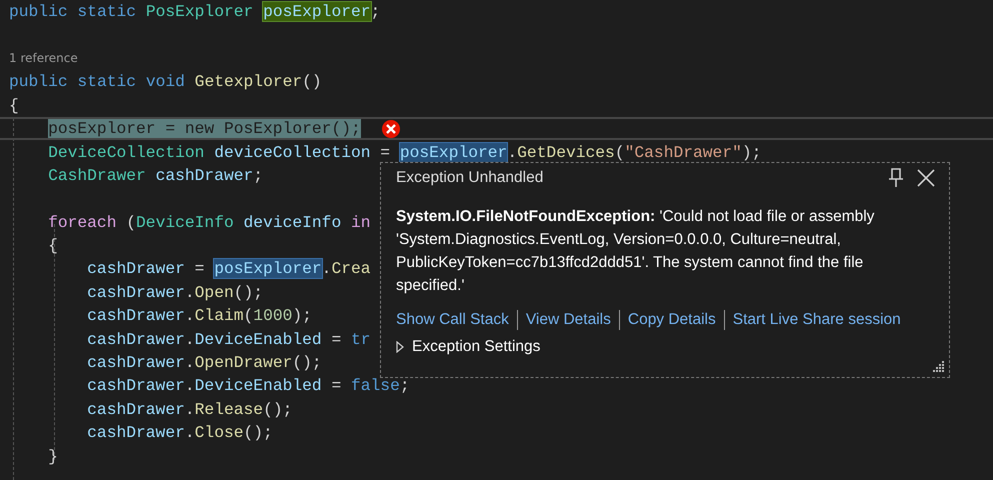 This screenshot has height=480, width=993. Describe the element at coordinates (165, 82) in the screenshot. I see `code-line: public static void Getexplorer()` at that location.